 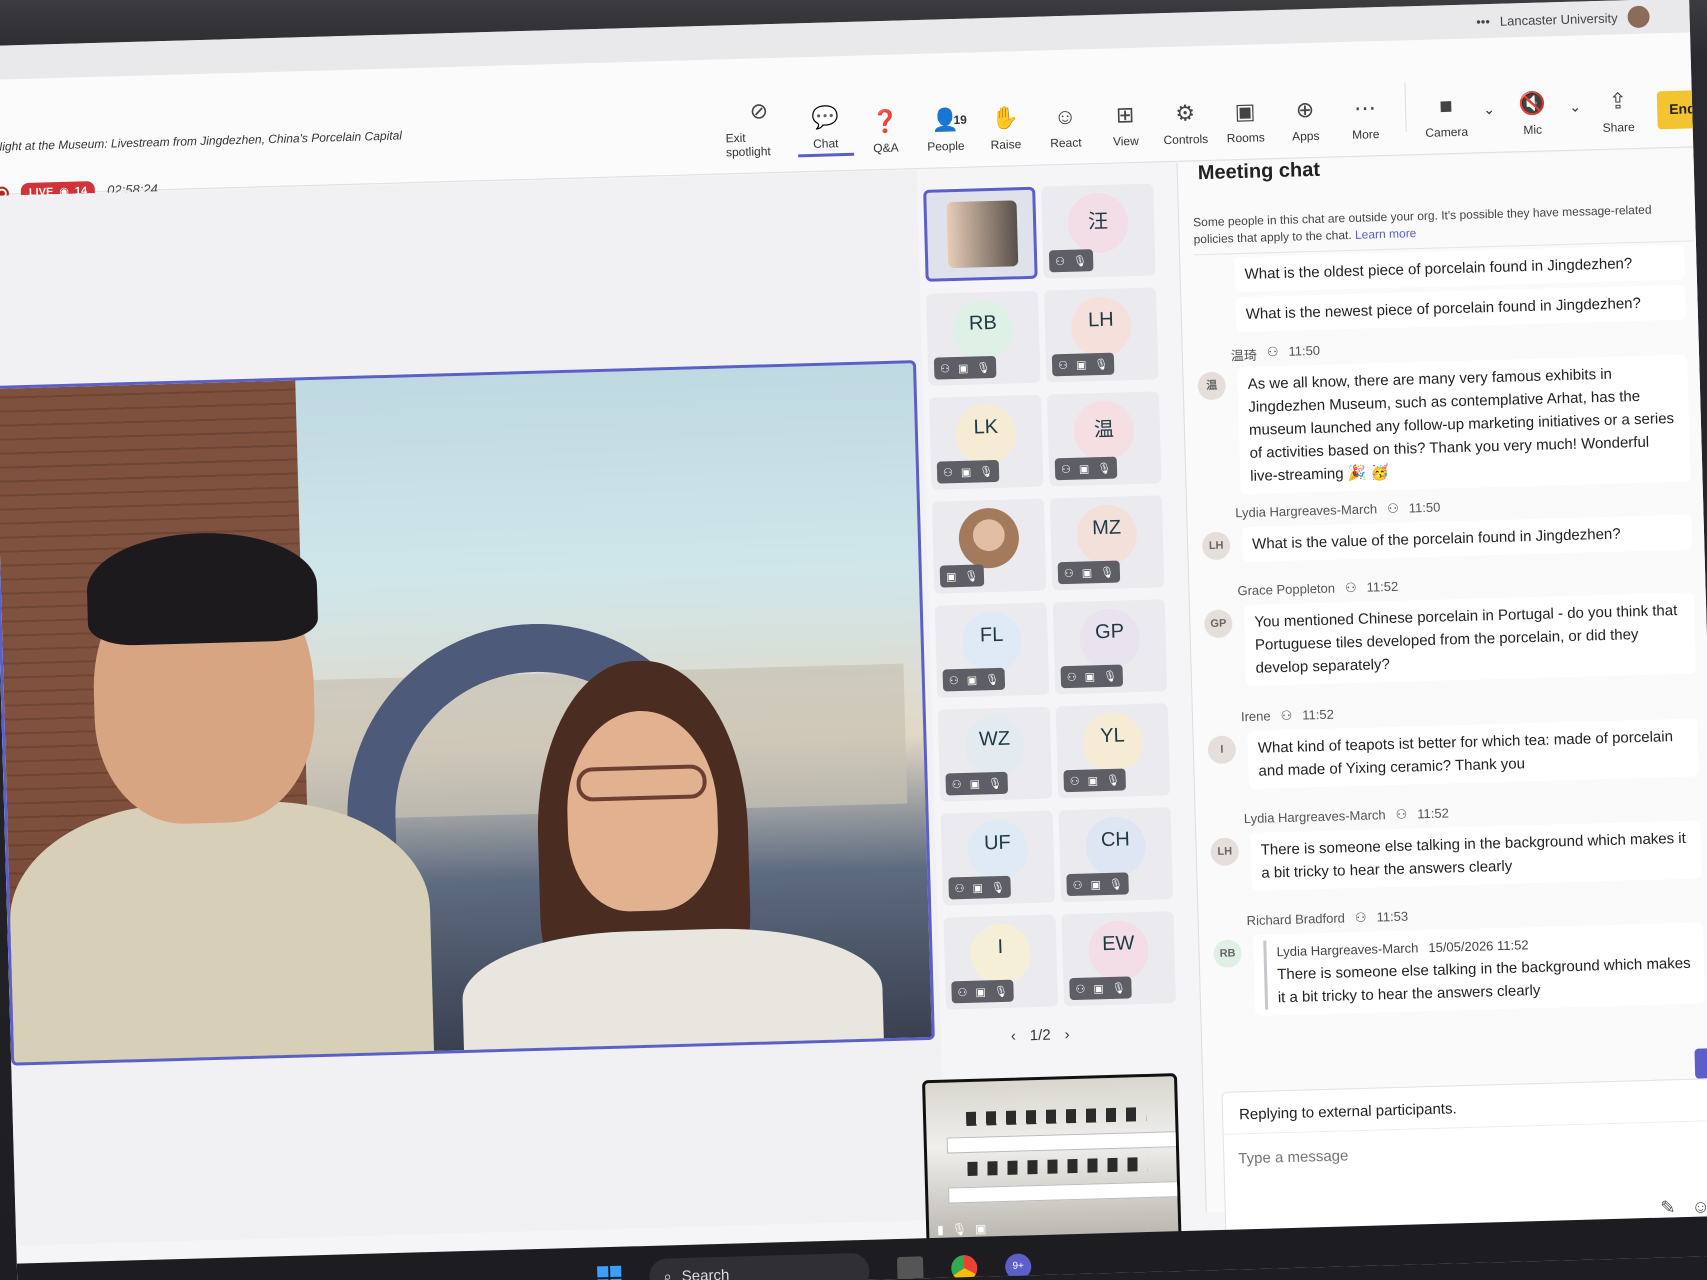 I want to click on chrome-icon, so click(x=964, y=1267).